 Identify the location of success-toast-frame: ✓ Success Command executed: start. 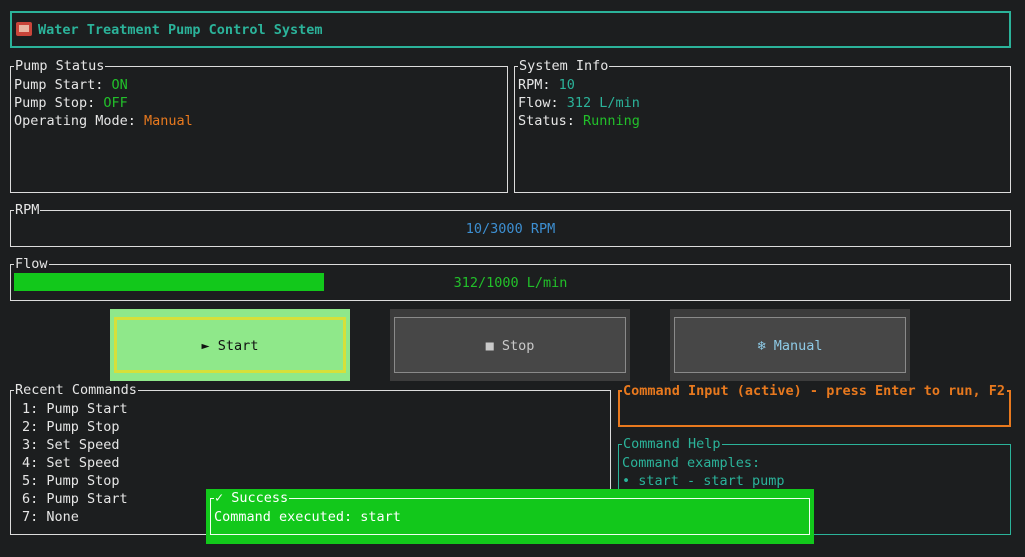
(510, 512).